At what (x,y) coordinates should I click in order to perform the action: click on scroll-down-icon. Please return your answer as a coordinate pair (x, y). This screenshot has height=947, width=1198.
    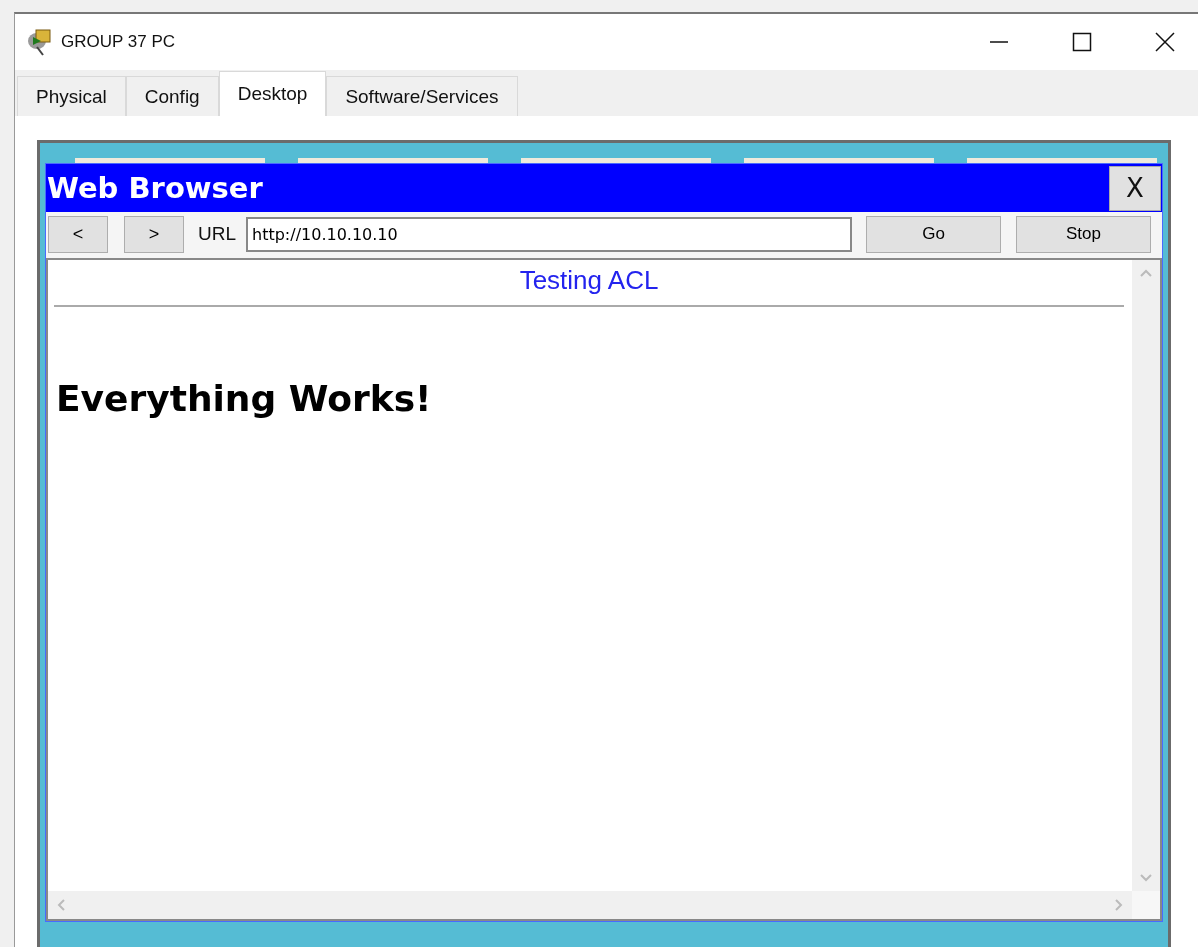
    Looking at the image, I should click on (1146, 878).